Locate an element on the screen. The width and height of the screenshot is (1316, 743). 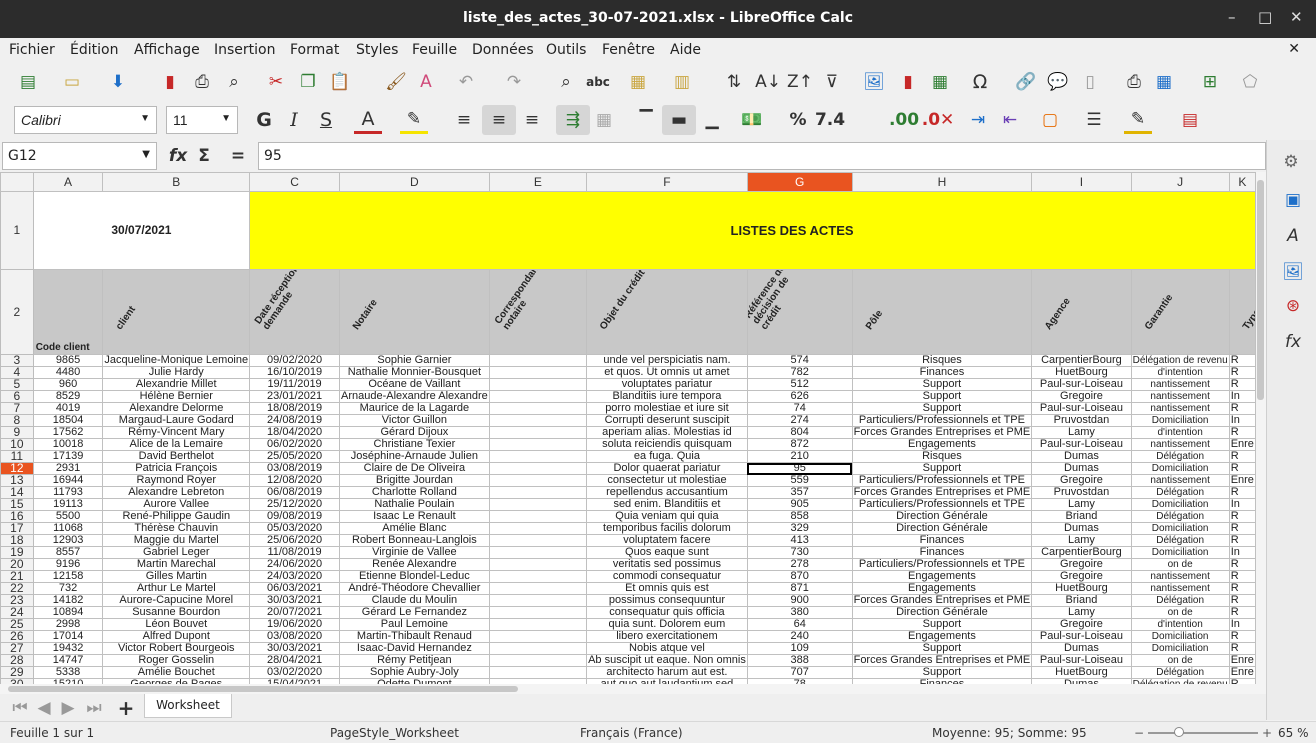
cell: 870 is located at coordinates (799, 576).